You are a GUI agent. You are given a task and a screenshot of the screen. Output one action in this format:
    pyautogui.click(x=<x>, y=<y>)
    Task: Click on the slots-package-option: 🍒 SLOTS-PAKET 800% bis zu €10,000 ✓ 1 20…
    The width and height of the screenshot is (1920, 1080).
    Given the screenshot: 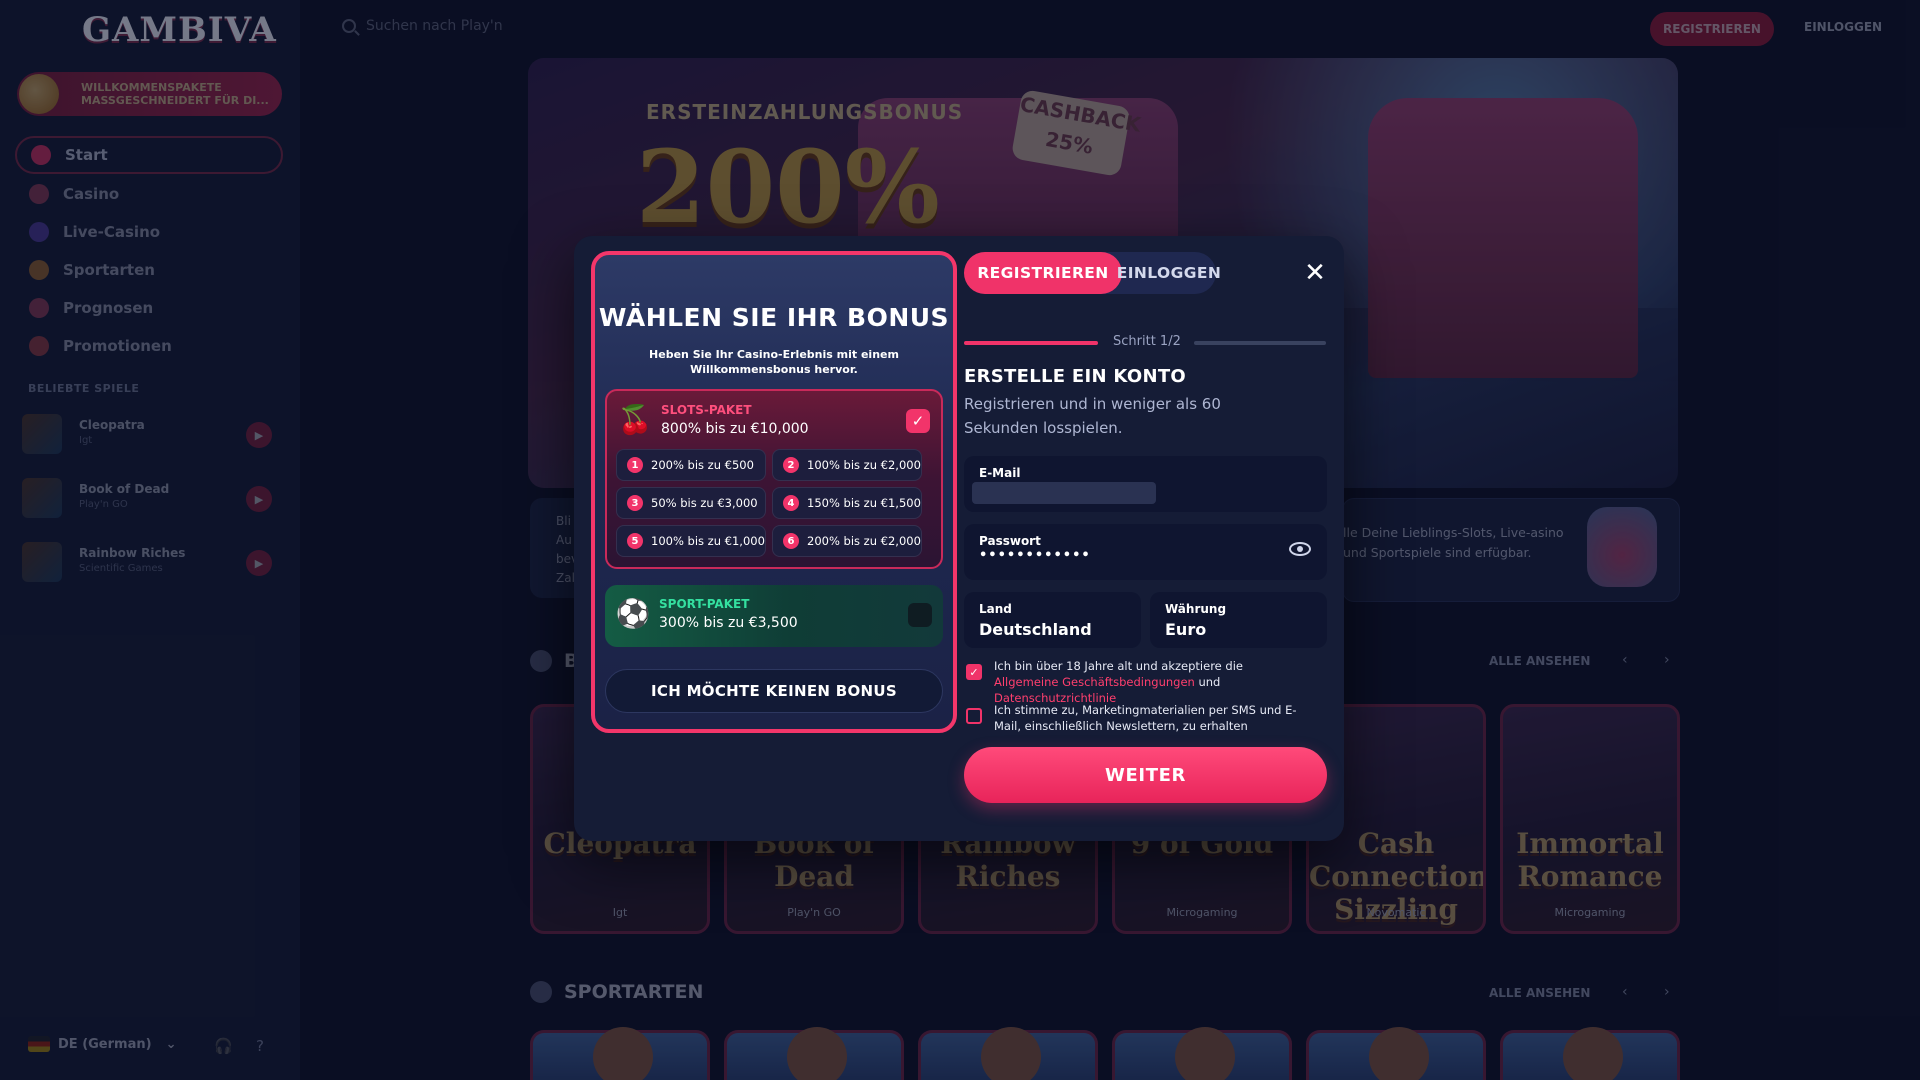 What is the action you would take?
    pyautogui.click(x=774, y=479)
    